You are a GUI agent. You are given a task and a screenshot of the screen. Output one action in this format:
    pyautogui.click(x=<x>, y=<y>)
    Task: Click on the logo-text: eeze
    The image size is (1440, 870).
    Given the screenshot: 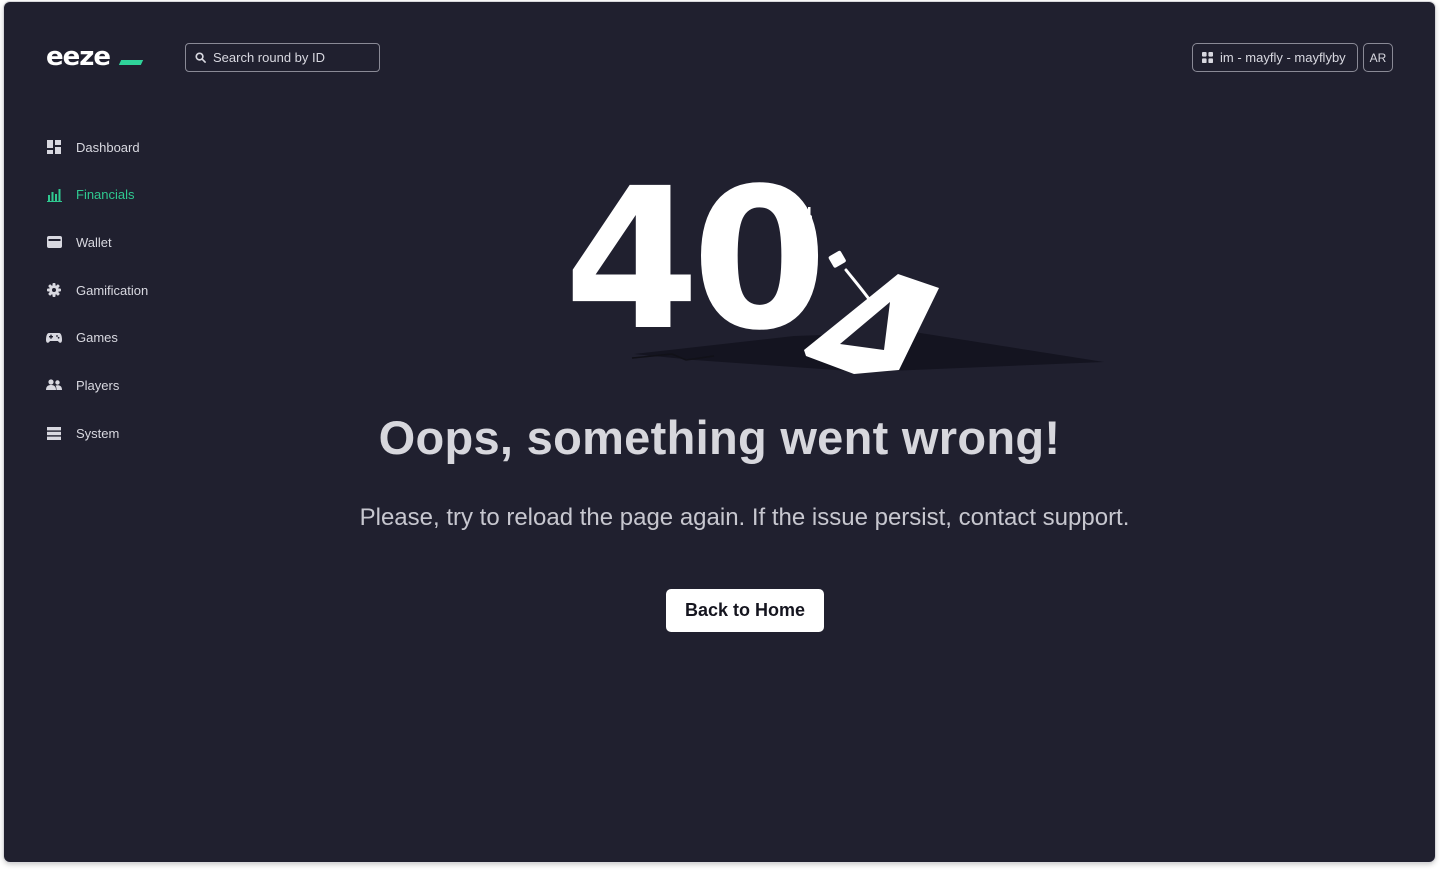 What is the action you would take?
    pyautogui.click(x=78, y=57)
    